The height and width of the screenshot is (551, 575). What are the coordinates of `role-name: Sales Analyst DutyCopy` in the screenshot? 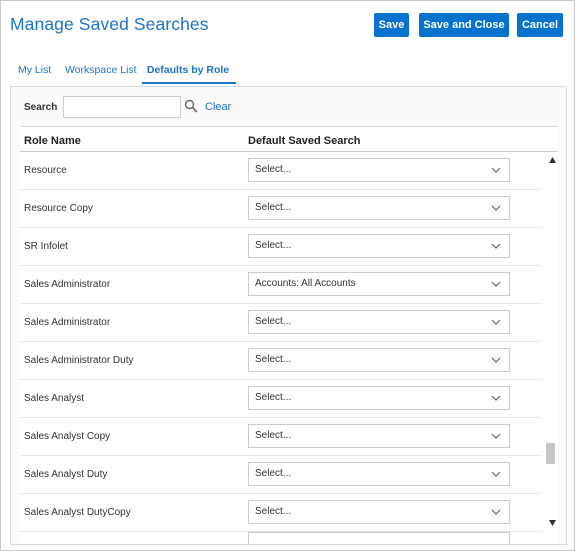 It's located at (77, 512).